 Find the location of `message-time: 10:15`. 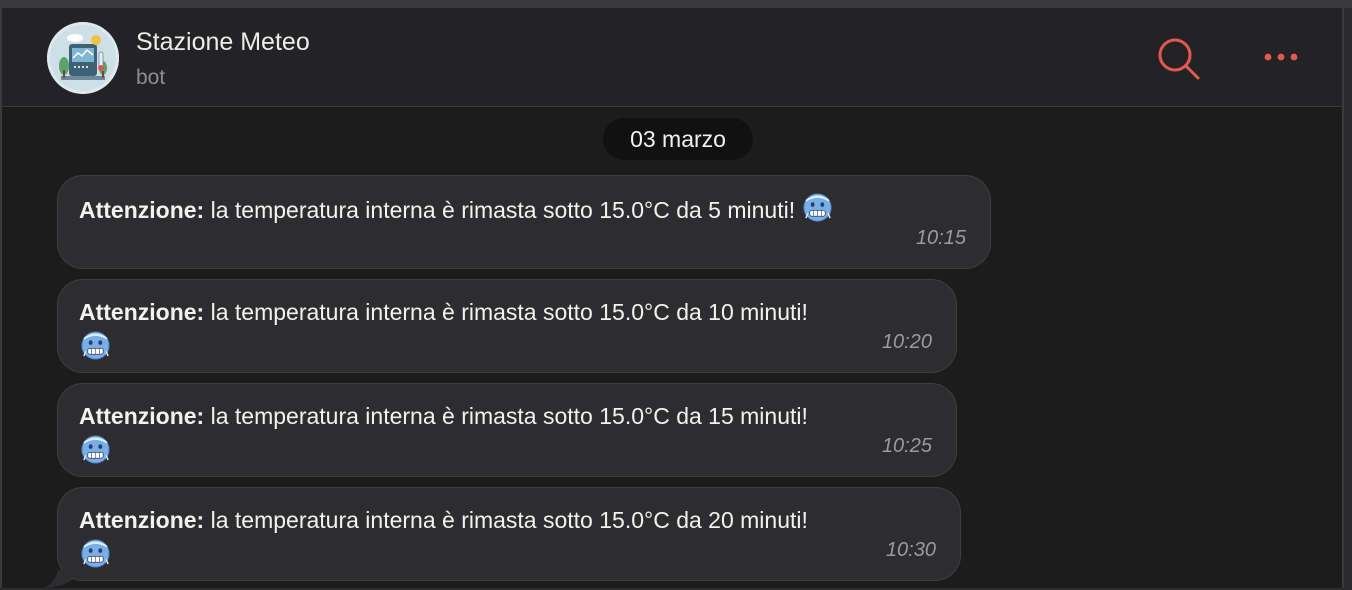

message-time: 10:15 is located at coordinates (940, 238).